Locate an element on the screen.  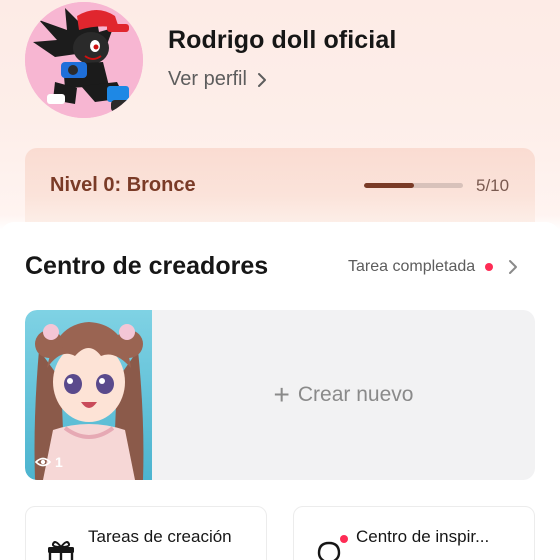
profile-avatar is located at coordinates (84, 60).